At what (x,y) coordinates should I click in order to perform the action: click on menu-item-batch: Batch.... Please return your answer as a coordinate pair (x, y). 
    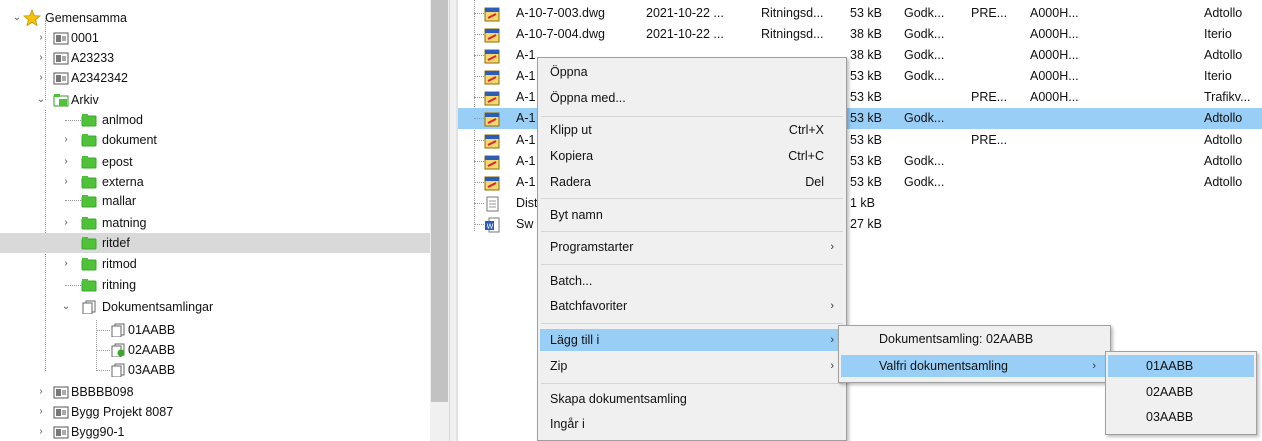
    Looking at the image, I should click on (692, 281).